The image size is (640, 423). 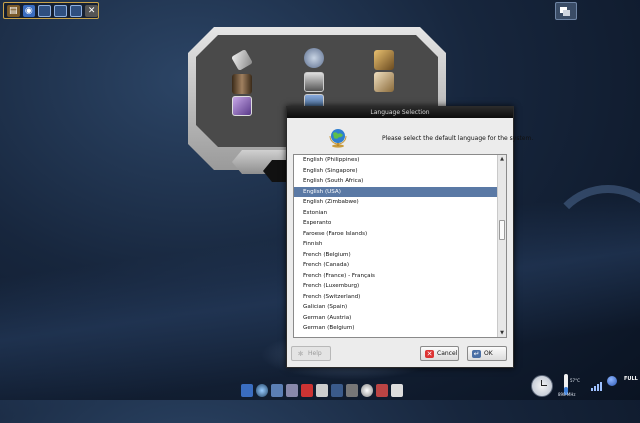 What do you see at coordinates (395, 191) in the screenshot?
I see `language-list-item: English (USA)` at bounding box center [395, 191].